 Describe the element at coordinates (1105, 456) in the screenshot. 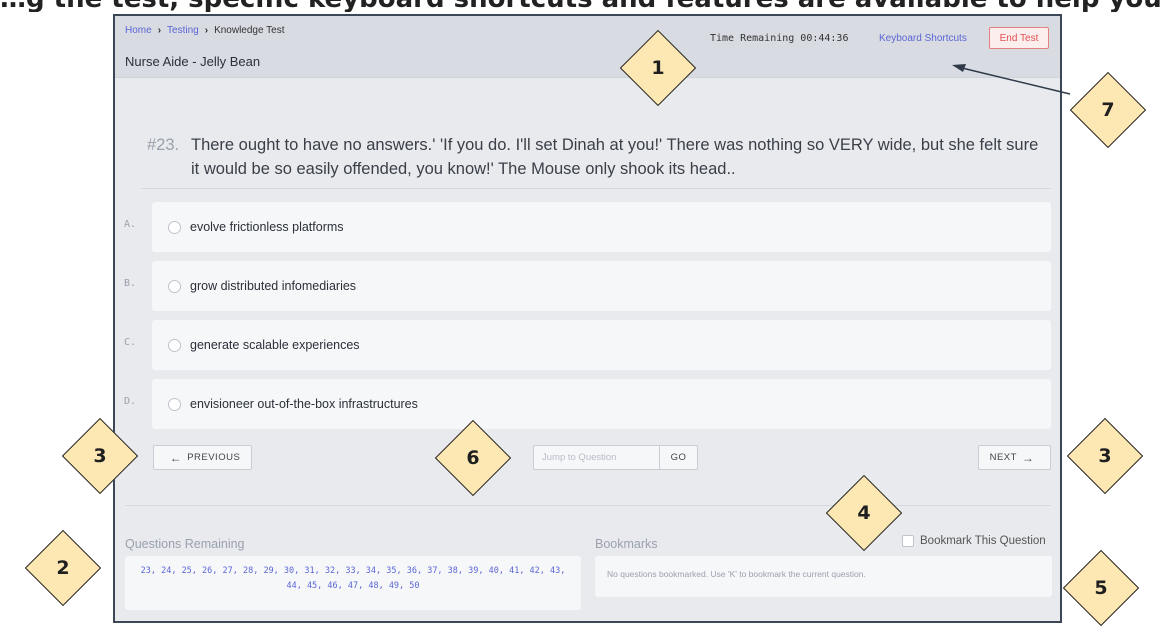

I see `callout-3-right: 3` at that location.